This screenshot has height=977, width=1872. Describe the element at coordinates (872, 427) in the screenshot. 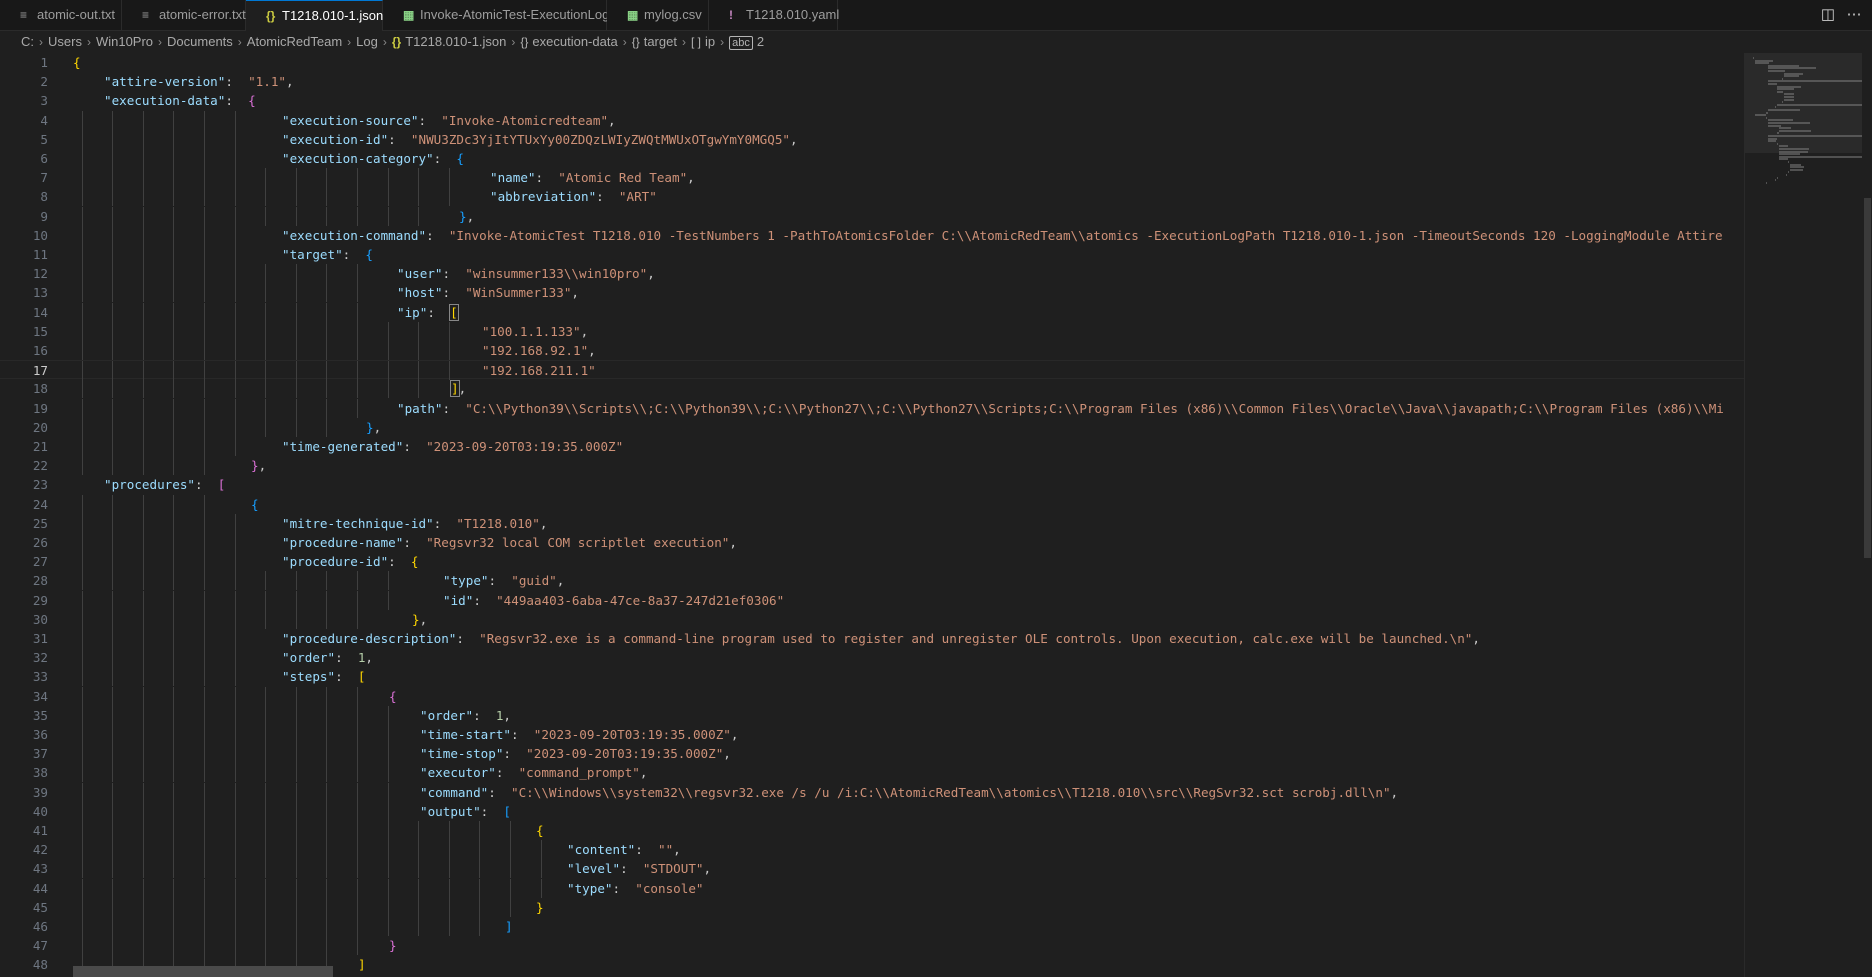

I see `code-line: 20},` at that location.